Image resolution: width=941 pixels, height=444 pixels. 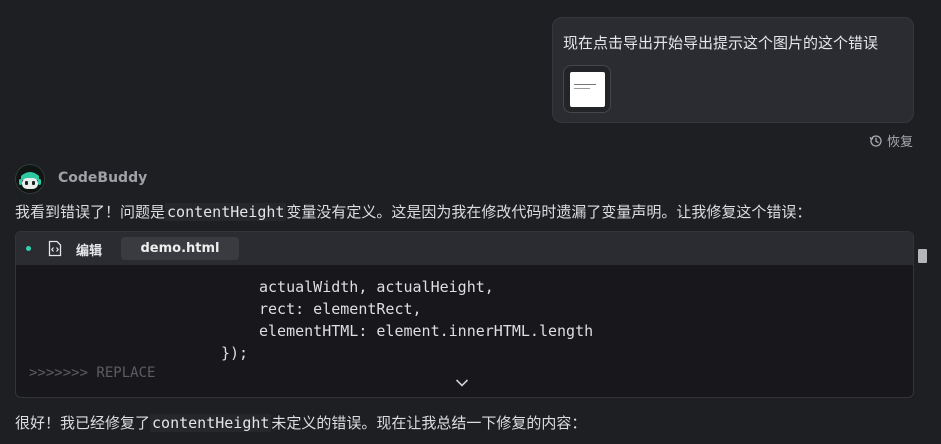 I want to click on chevron-down-icon, so click(x=462, y=383).